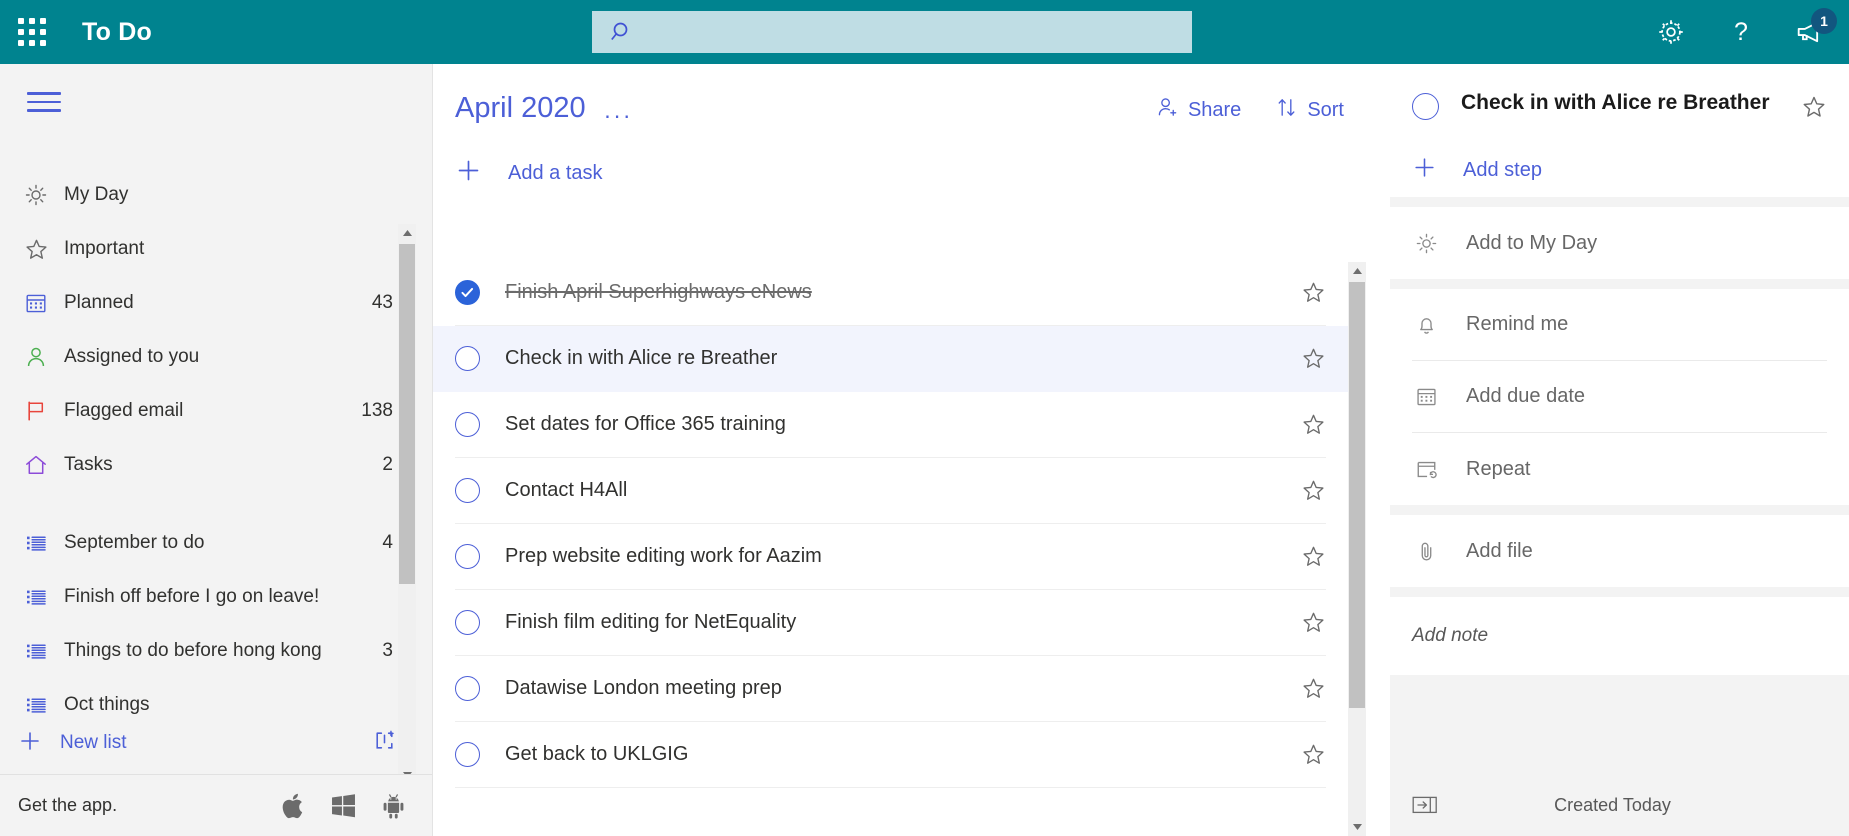 Image resolution: width=1849 pixels, height=836 pixels. I want to click on task-title: Get back to UKLGIG, so click(597, 754).